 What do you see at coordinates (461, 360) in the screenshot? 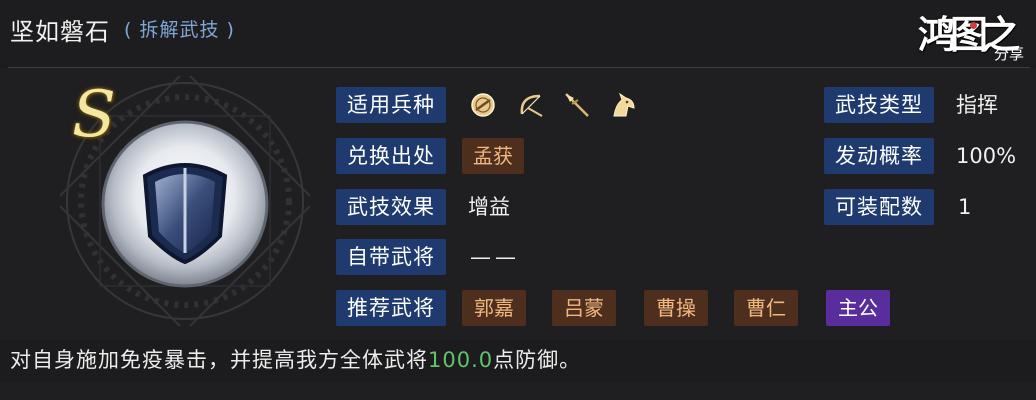
I see `description-number: 100.0` at bounding box center [461, 360].